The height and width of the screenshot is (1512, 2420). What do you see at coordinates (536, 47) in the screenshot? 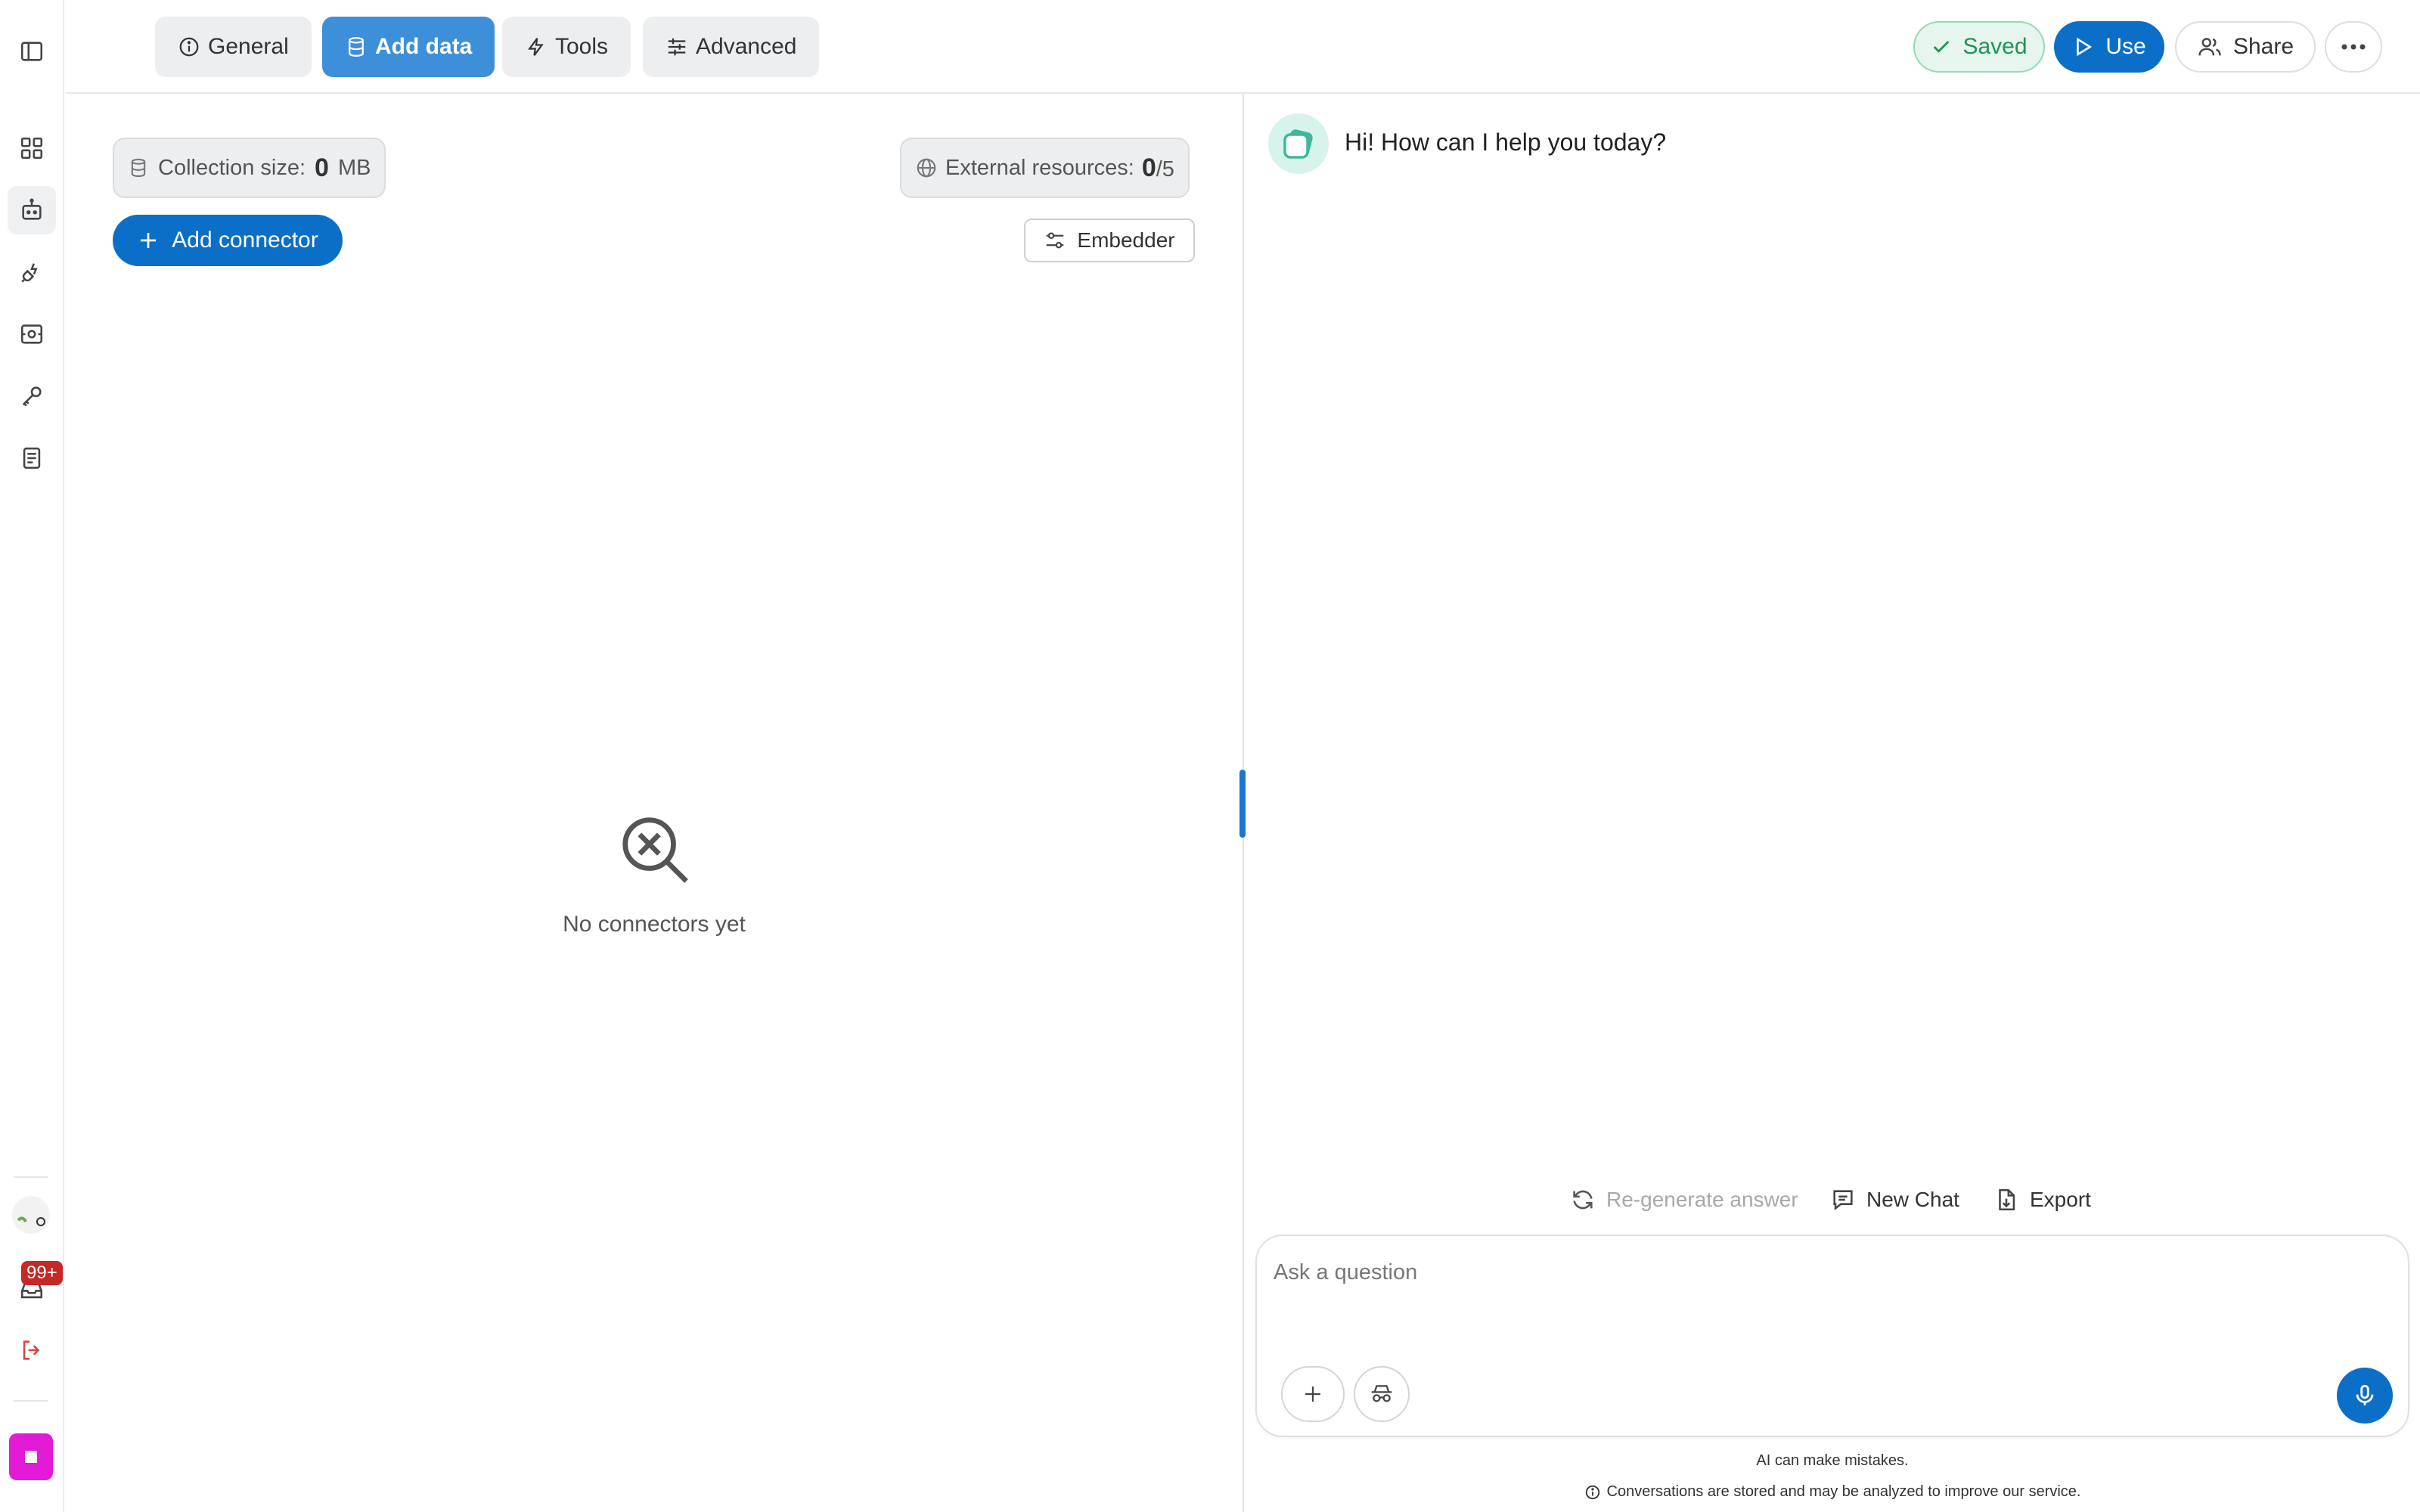
I see `lightning-icon` at bounding box center [536, 47].